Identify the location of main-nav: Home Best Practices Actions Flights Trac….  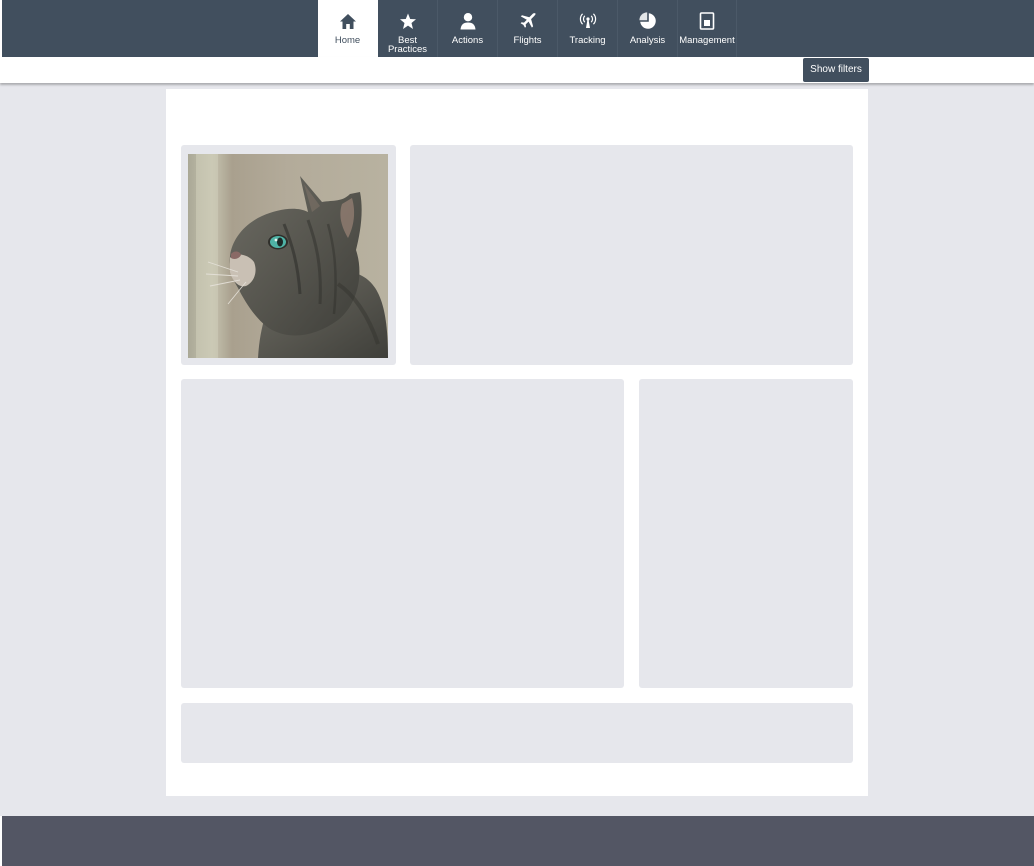
(527, 28).